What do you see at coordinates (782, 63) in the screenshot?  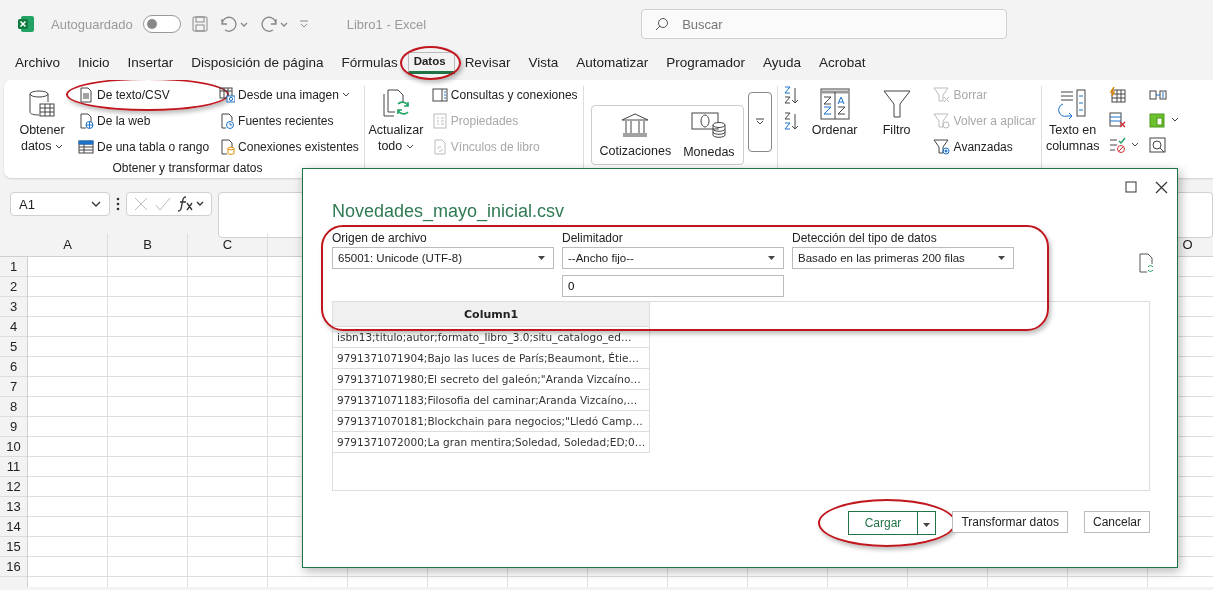 I see `menu-tab: Ayuda` at bounding box center [782, 63].